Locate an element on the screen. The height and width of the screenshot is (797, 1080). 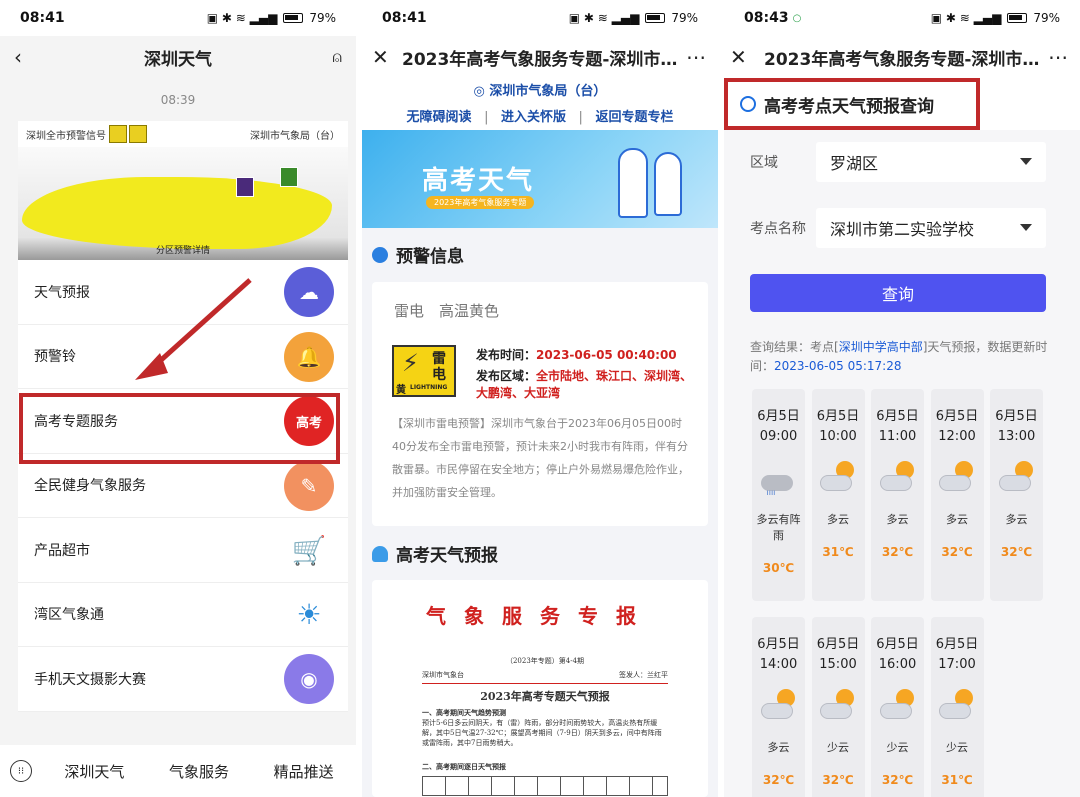
section-warning-title: 预警信息 is located at coordinates (430, 257).